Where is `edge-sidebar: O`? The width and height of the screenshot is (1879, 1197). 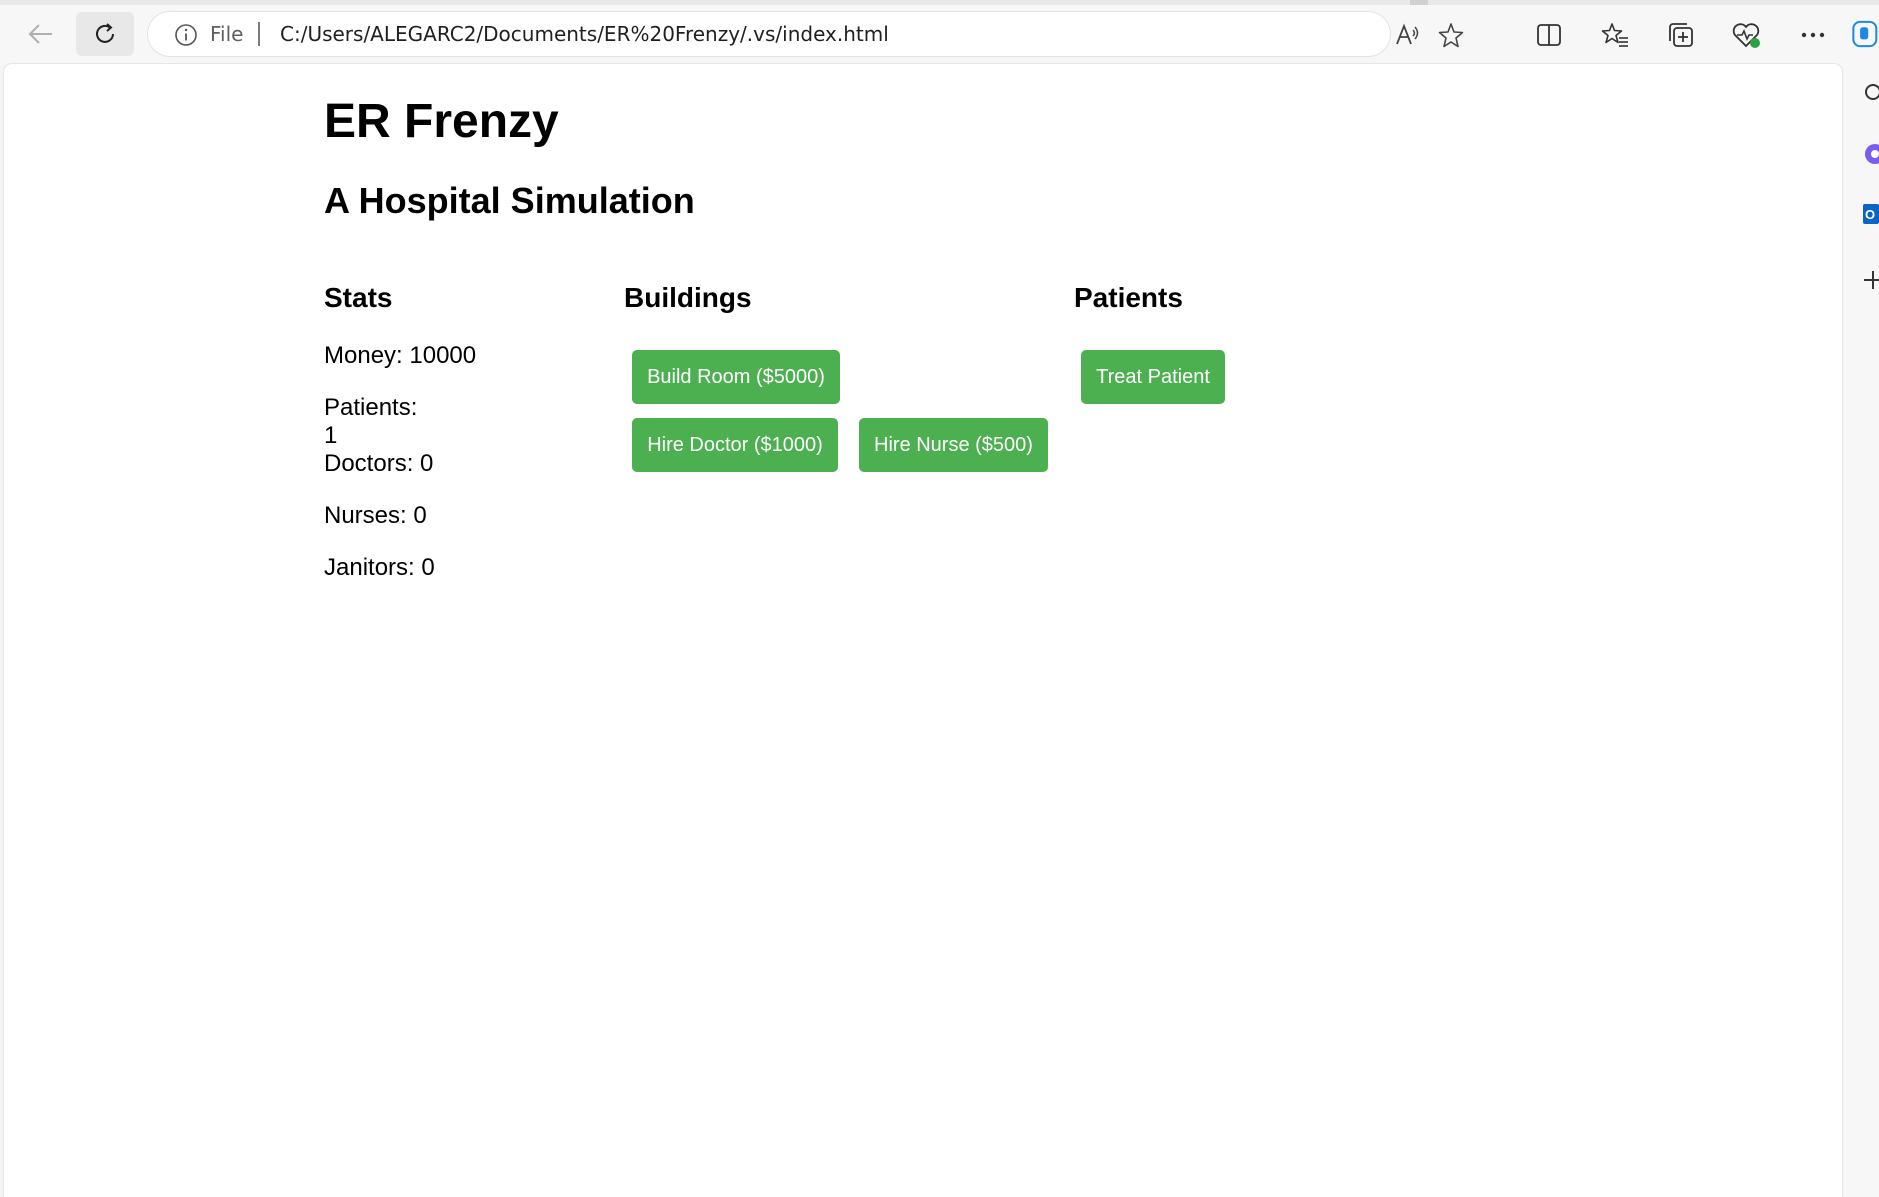 edge-sidebar: O is located at coordinates (1861, 631).